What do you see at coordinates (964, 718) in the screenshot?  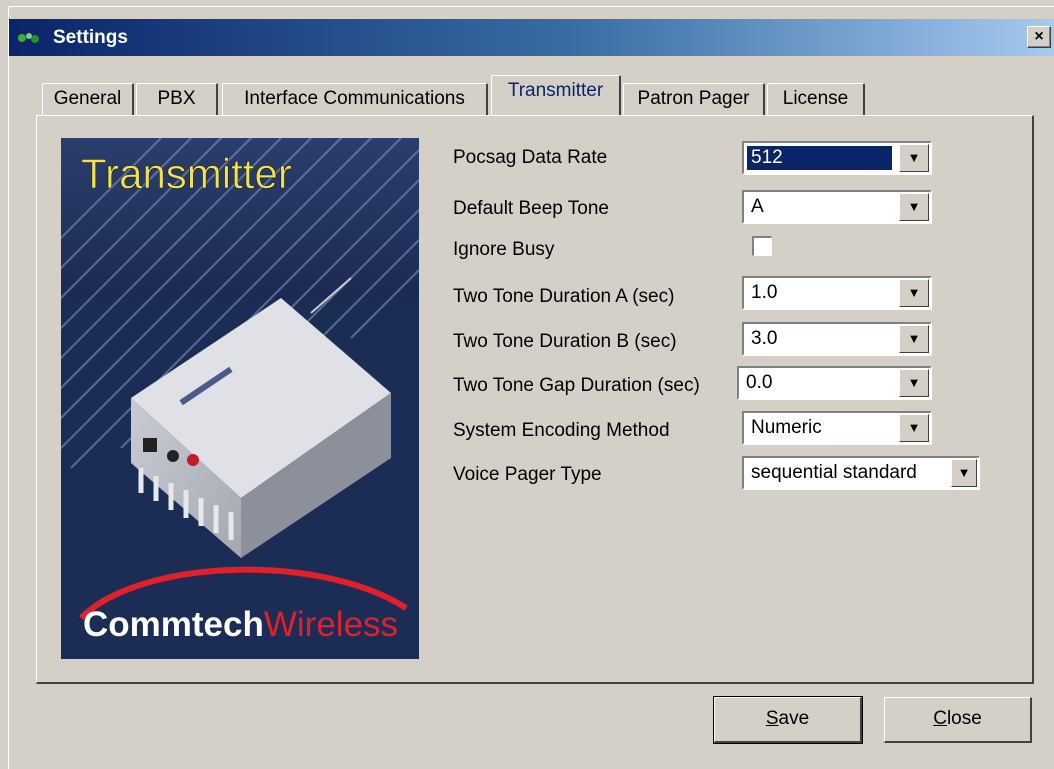 I see `close-label: lose` at bounding box center [964, 718].